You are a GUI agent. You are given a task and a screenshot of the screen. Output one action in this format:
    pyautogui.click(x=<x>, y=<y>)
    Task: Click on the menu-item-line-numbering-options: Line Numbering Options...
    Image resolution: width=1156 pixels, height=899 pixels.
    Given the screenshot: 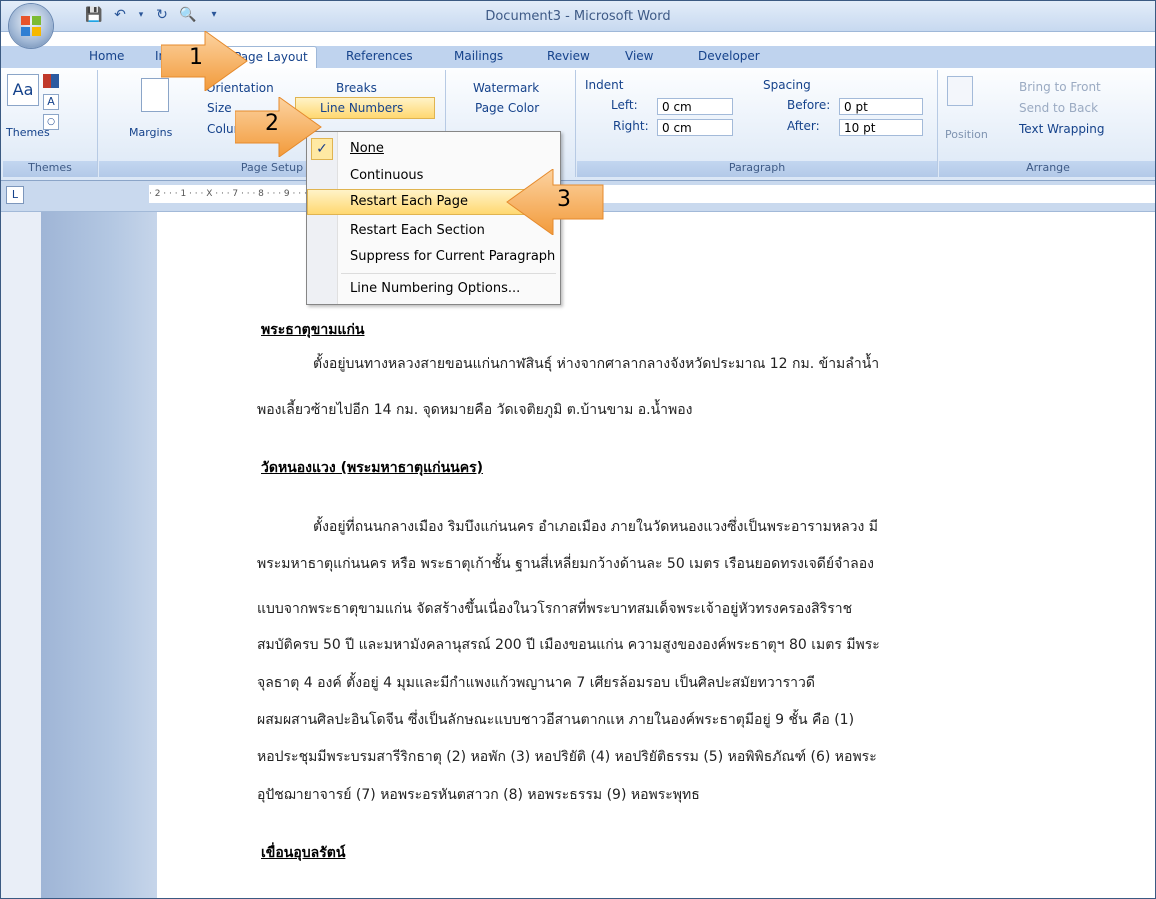 What is the action you would take?
    pyautogui.click(x=433, y=289)
    